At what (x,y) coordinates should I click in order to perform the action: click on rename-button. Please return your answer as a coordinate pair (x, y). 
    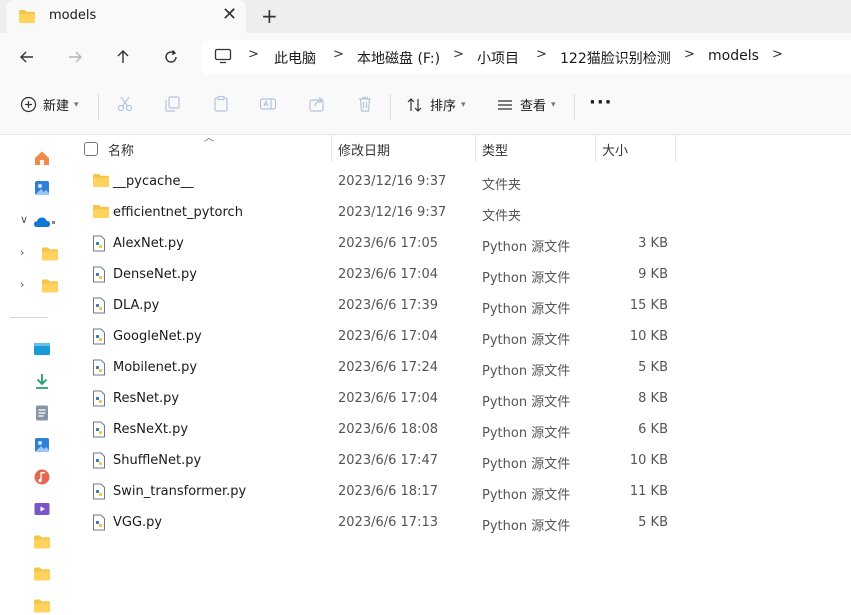
    Looking at the image, I should click on (268, 104).